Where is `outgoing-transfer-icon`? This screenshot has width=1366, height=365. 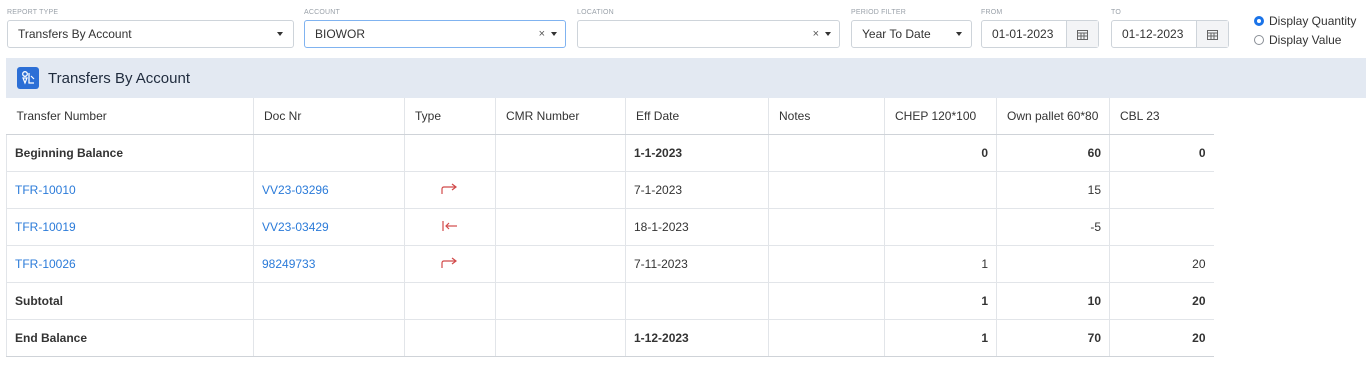
outgoing-transfer-icon is located at coordinates (449, 262).